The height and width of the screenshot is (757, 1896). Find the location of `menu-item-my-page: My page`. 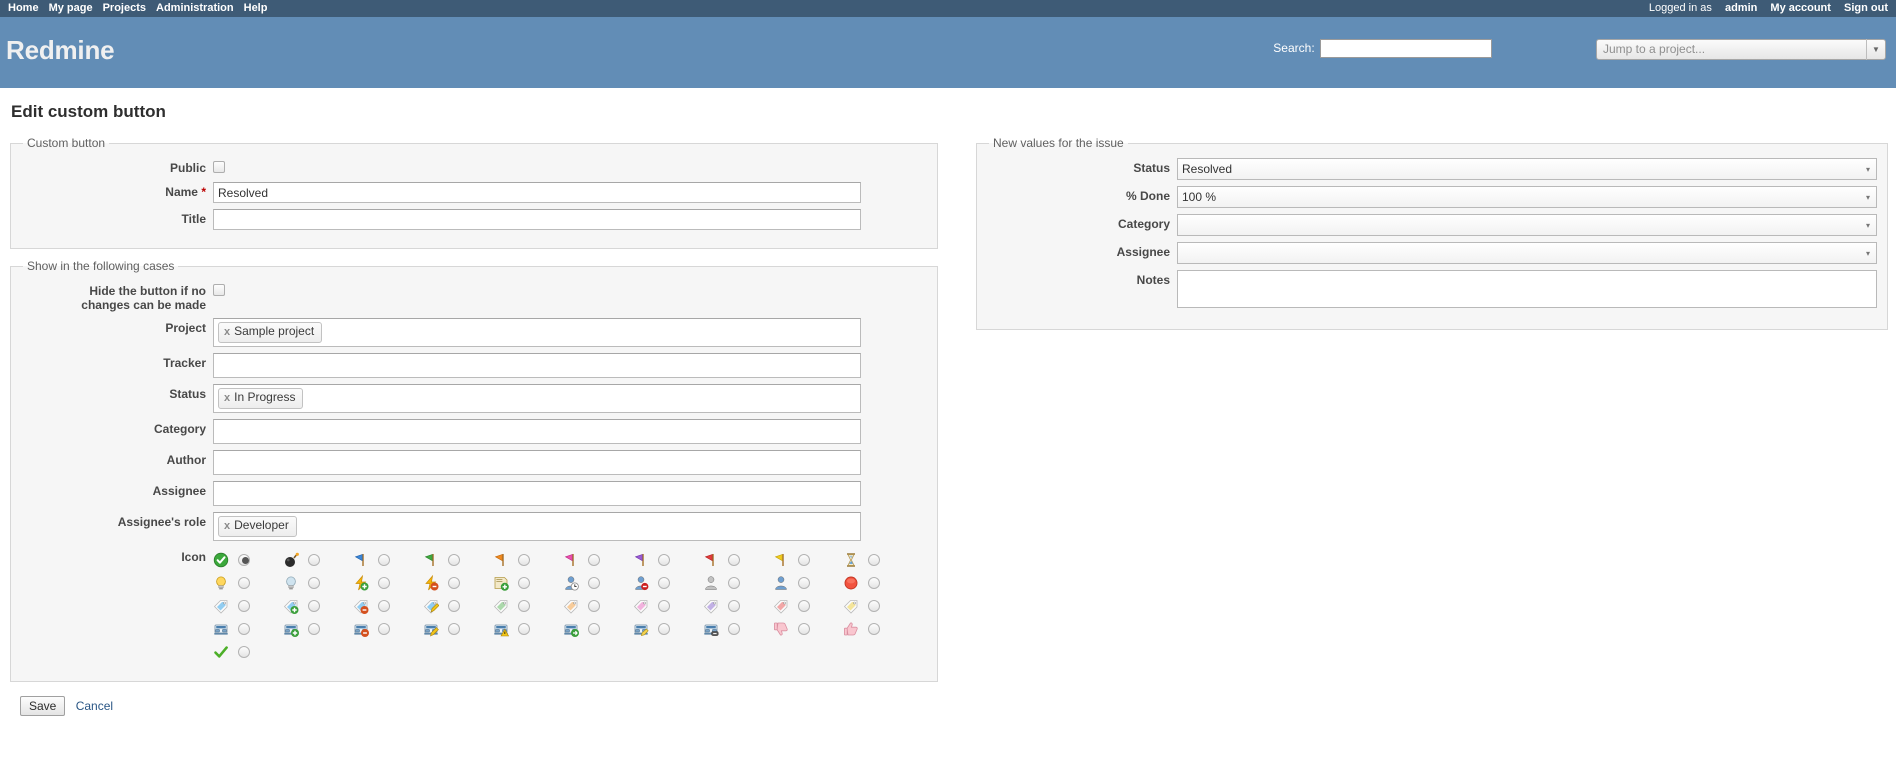

menu-item-my-page: My page is located at coordinates (71, 8).